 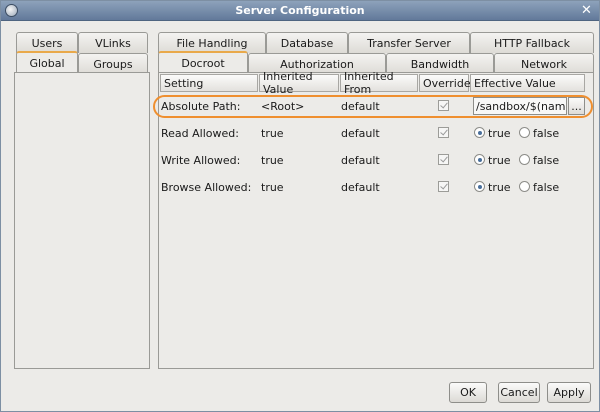 I want to click on inherited-value: <Root>, so click(x=283, y=106).